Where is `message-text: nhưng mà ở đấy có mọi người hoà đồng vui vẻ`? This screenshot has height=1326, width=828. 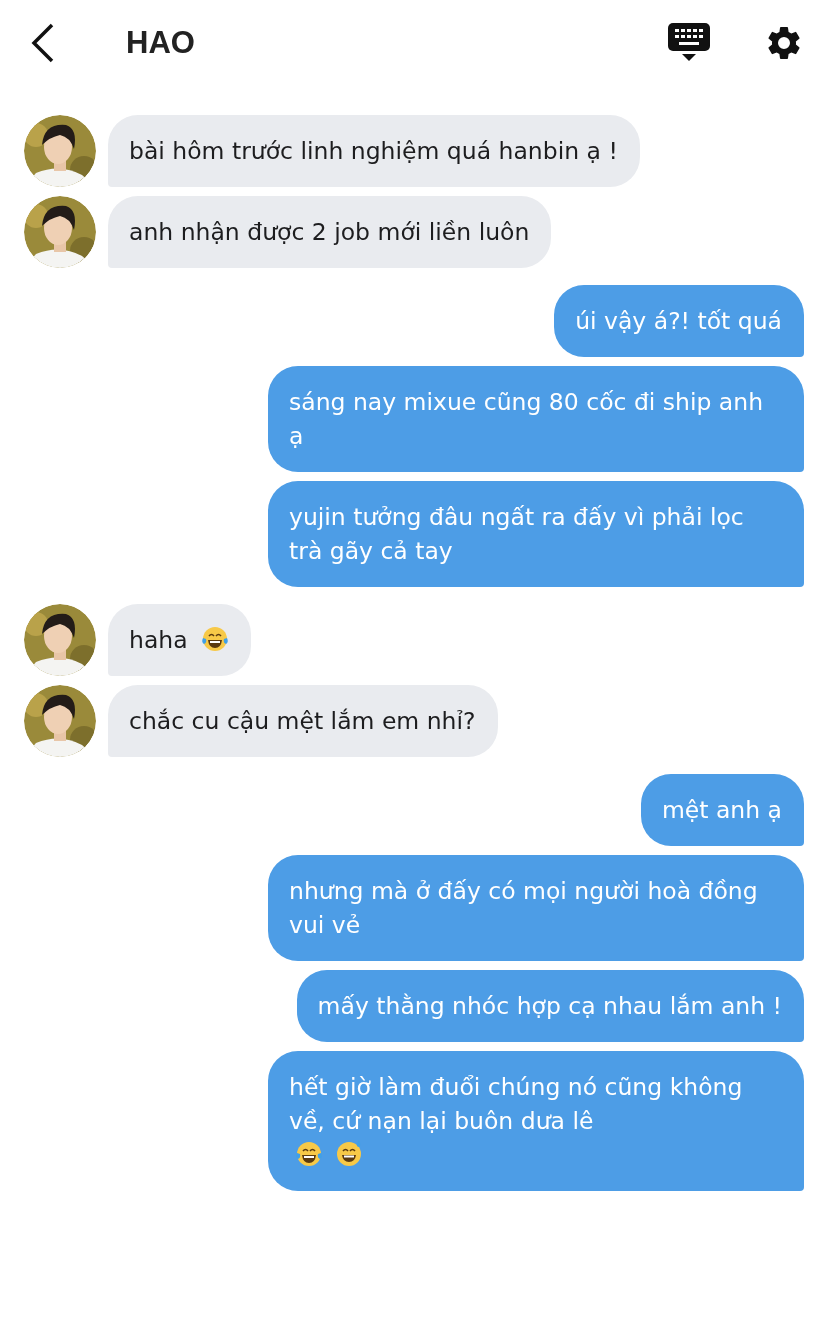
message-text: nhưng mà ở đấy có mọi người hoà đồng vui vẻ is located at coordinates (524, 908).